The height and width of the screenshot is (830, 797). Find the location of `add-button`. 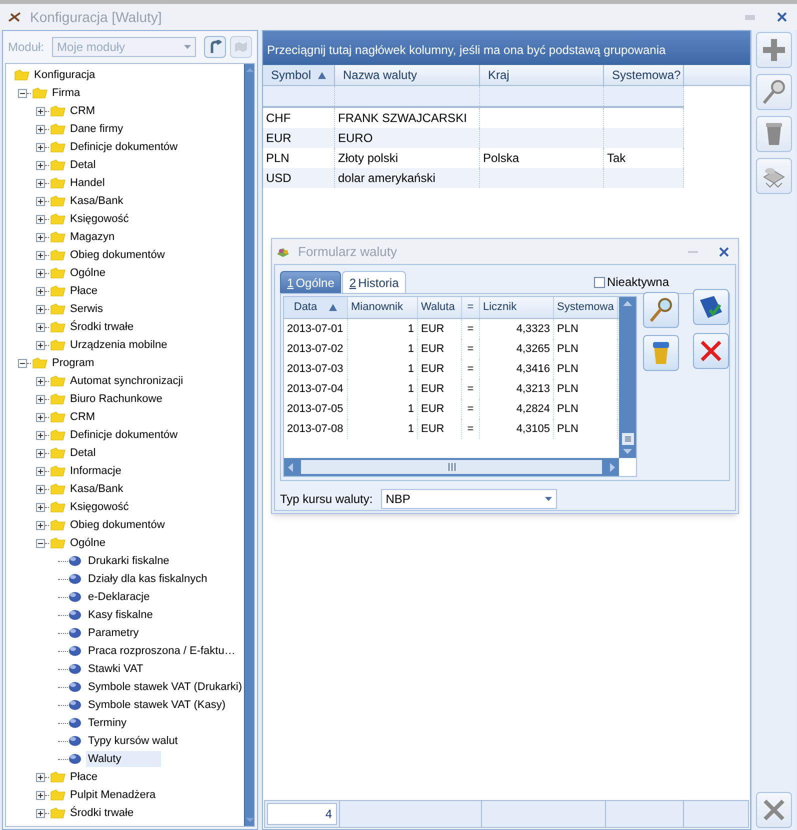

add-button is located at coordinates (774, 50).